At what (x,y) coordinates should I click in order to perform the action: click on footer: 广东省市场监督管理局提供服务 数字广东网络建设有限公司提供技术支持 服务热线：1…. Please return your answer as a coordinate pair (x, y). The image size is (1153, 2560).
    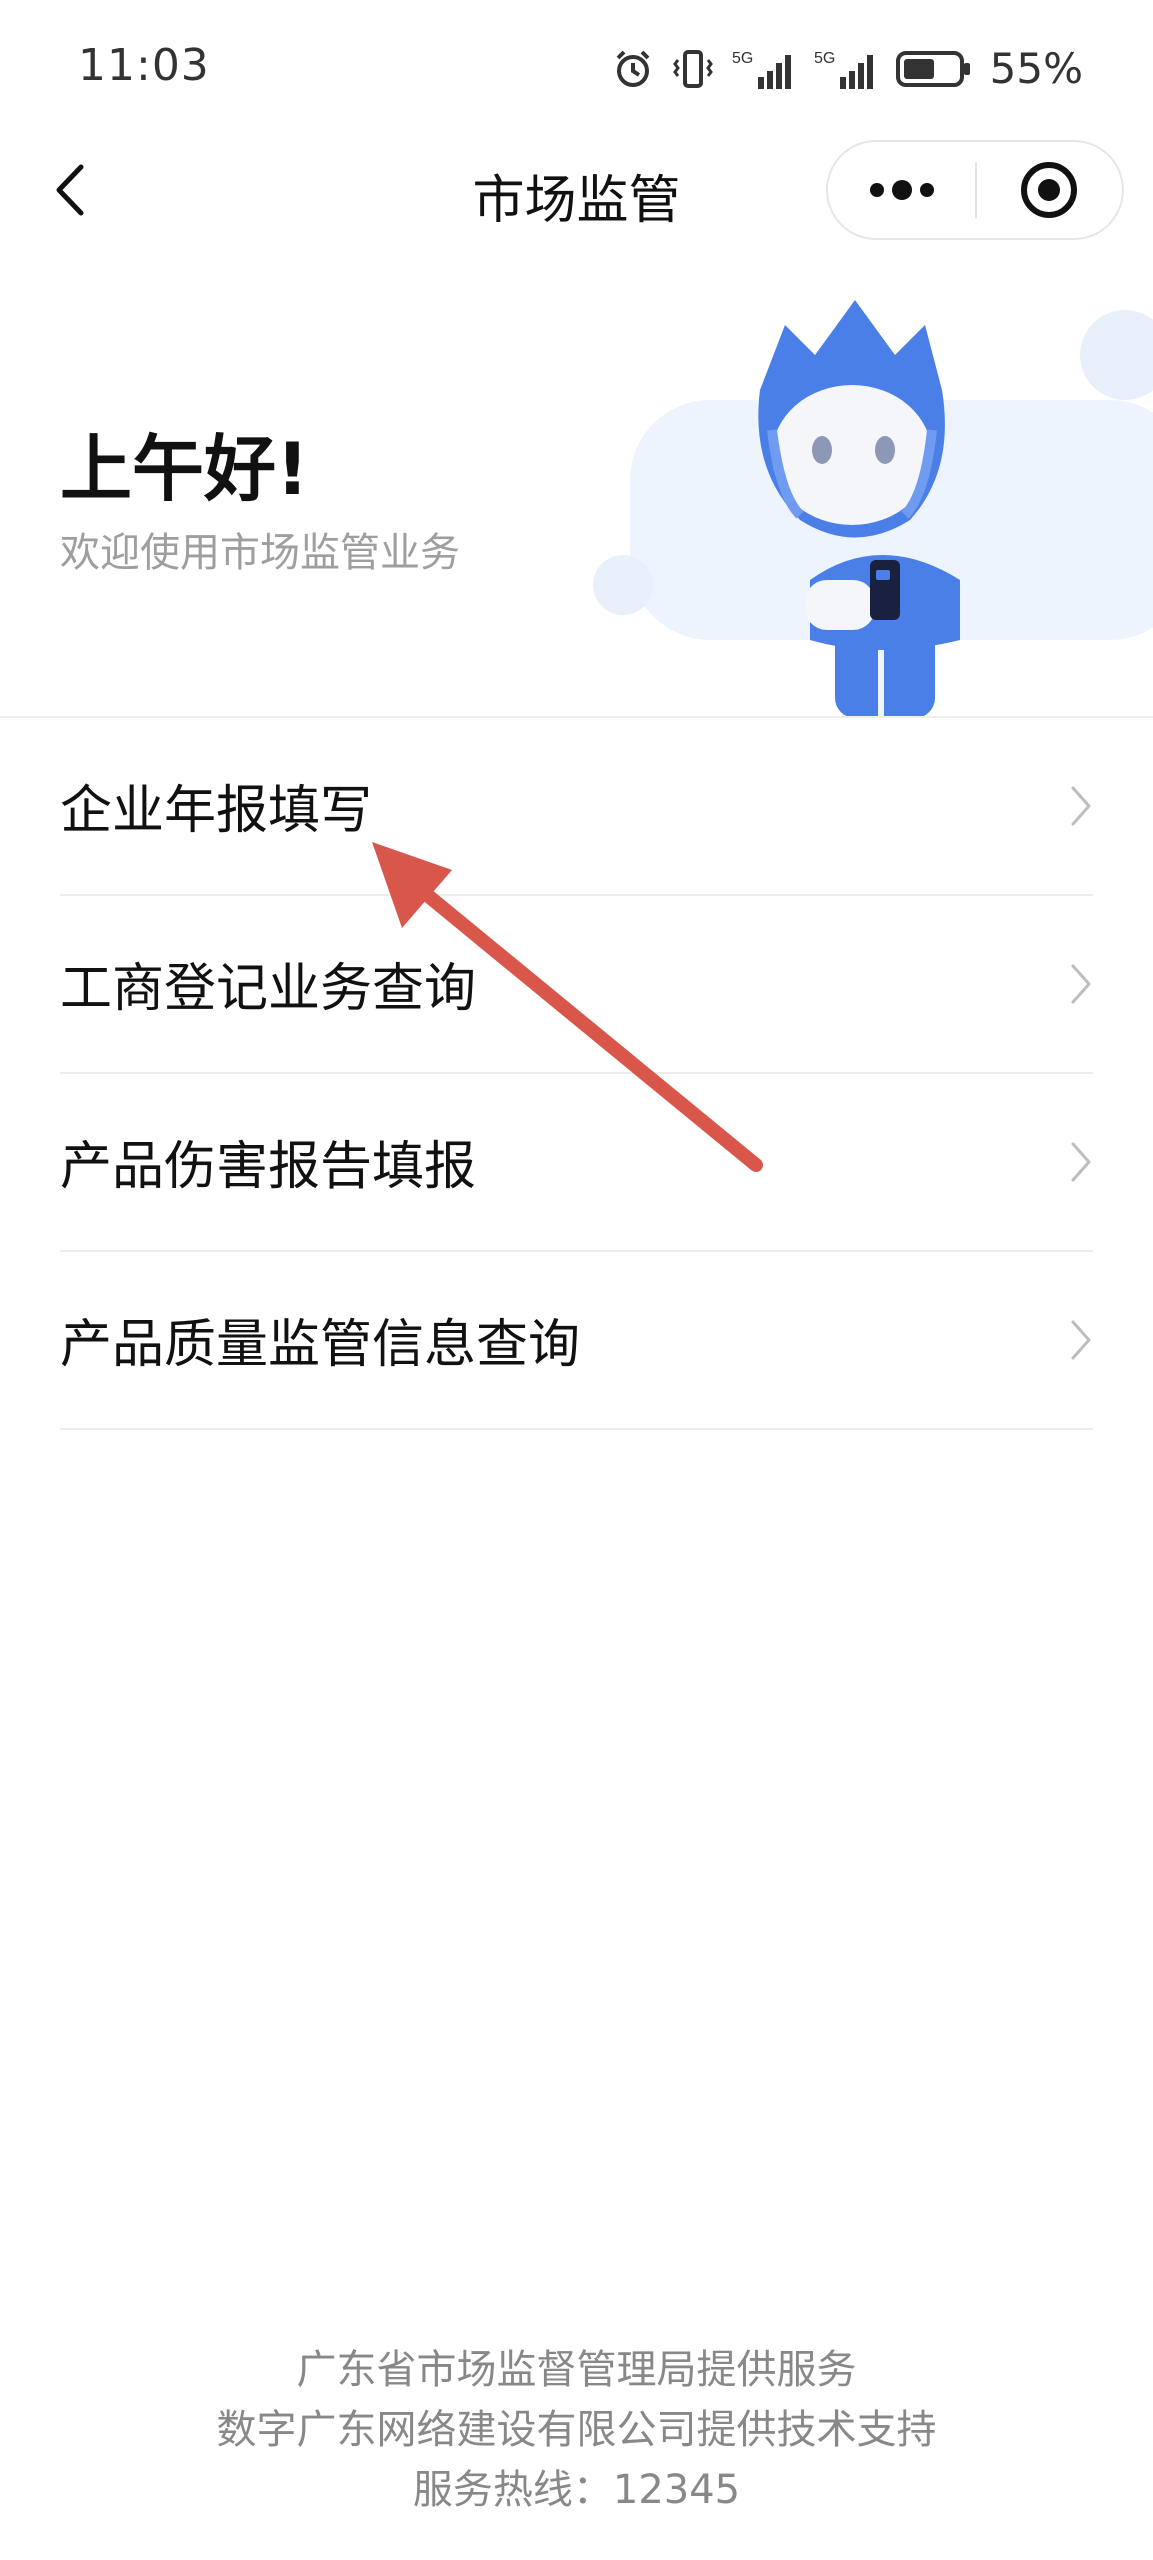
    Looking at the image, I should click on (576, 2430).